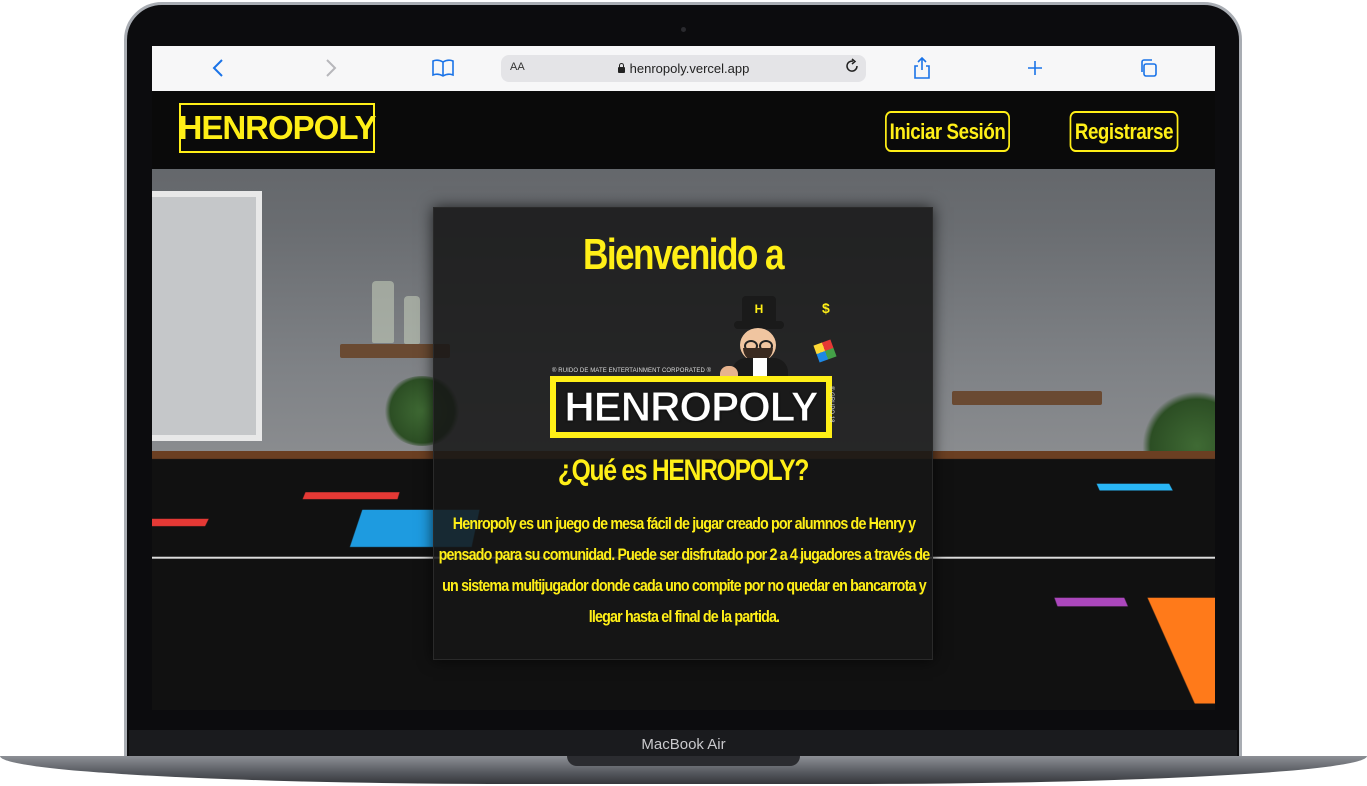 Image resolution: width=1367 pixels, height=786 pixels. What do you see at coordinates (831, 404) in the screenshot?
I see `logo-group-text: ® GRUPO 18` at bounding box center [831, 404].